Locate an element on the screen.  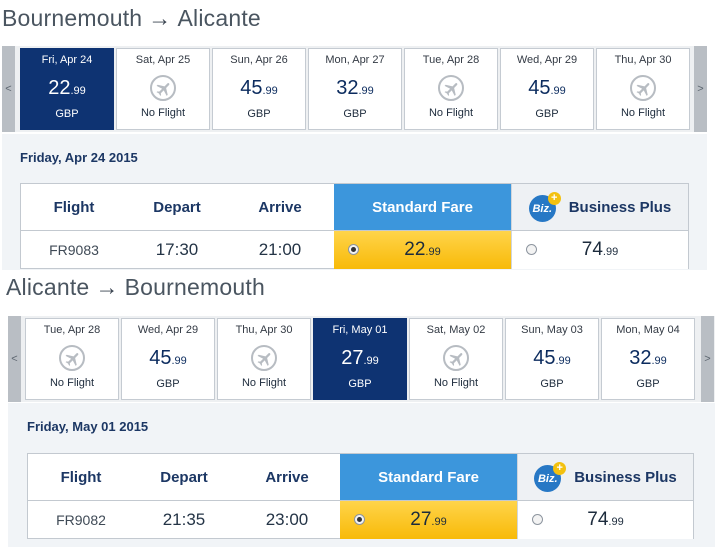
flight-column-header: Flight is located at coordinates (74, 207).